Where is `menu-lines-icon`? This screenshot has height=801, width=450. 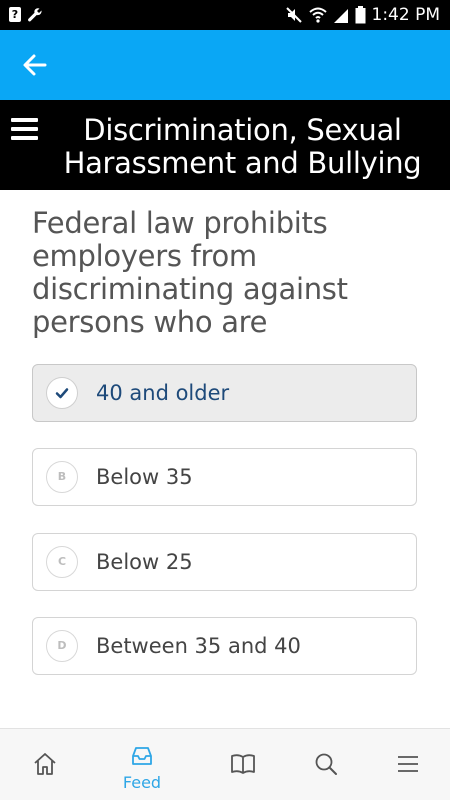 menu-lines-icon is located at coordinates (408, 764).